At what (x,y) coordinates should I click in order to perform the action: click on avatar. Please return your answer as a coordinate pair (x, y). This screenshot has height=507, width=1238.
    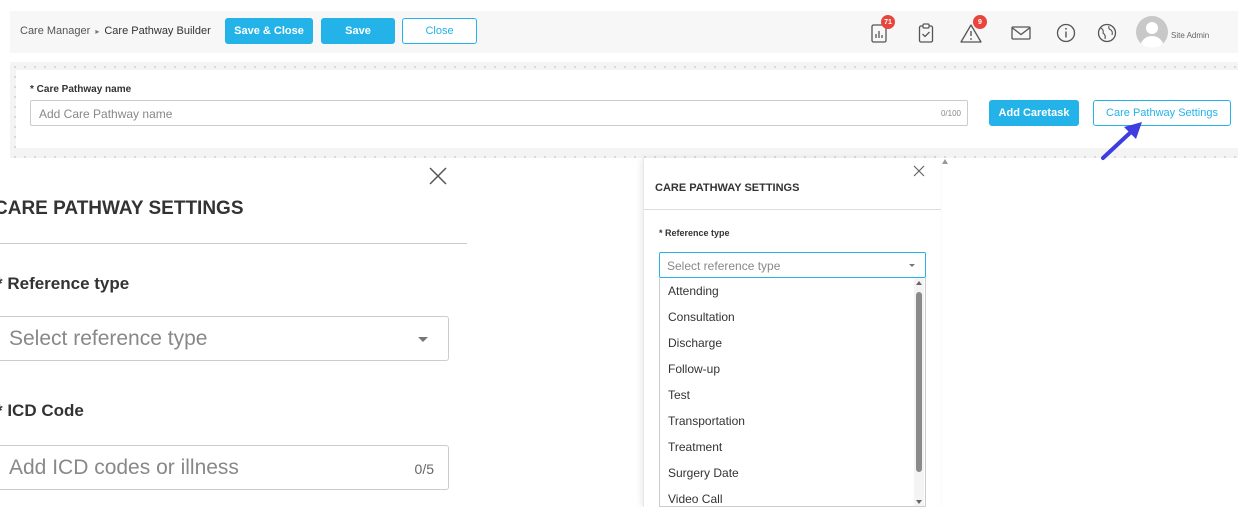
    Looking at the image, I should click on (1152, 32).